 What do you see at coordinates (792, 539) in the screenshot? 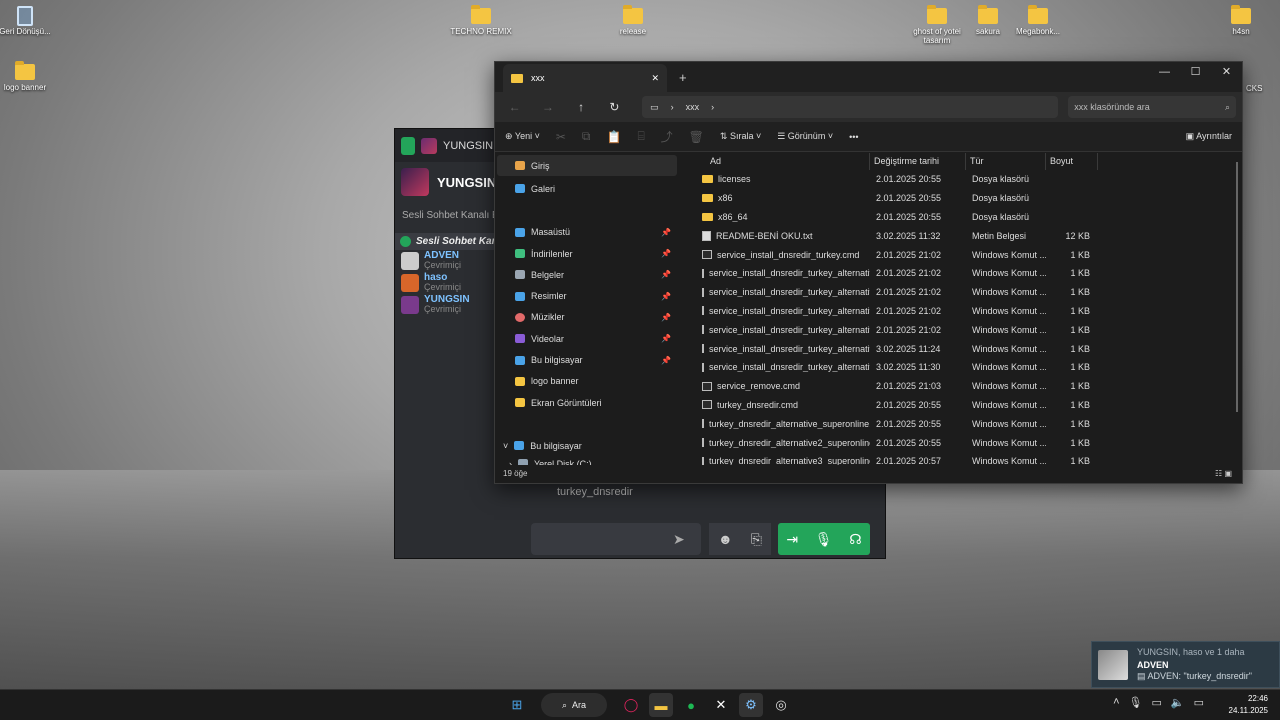
I see `leave-voice-icon: ⇥` at bounding box center [792, 539].